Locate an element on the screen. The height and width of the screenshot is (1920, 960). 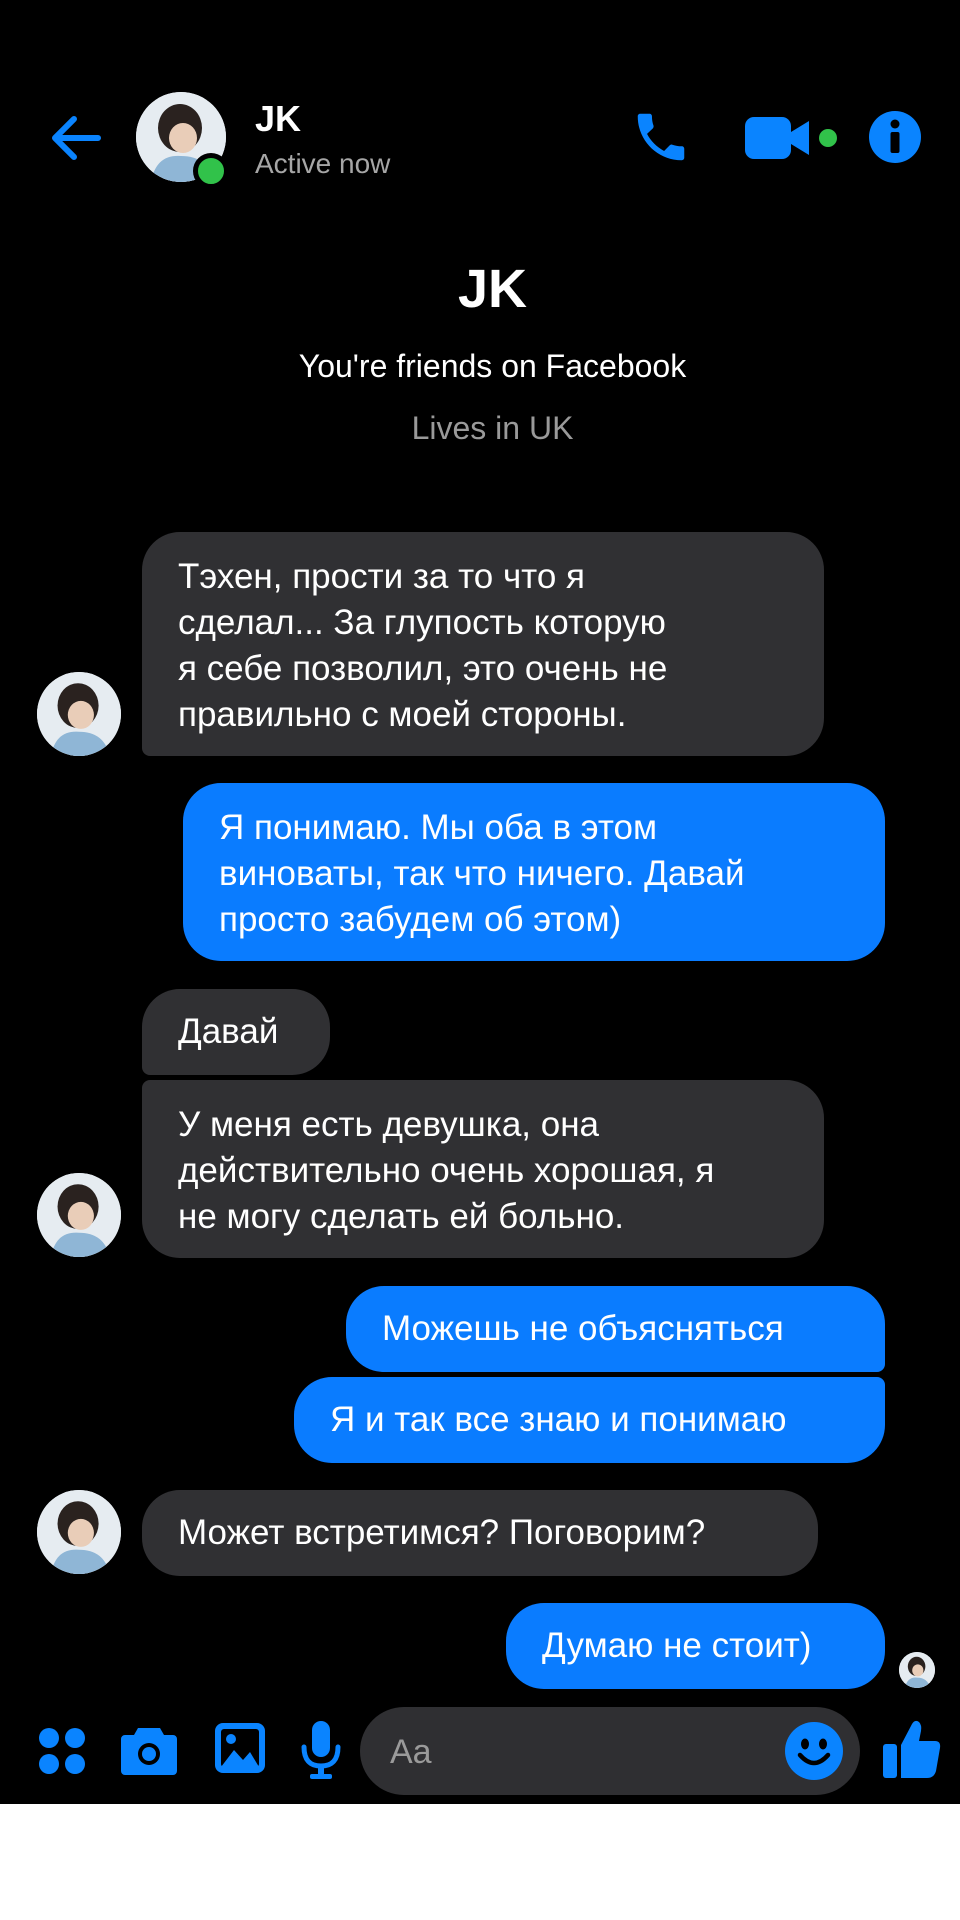
message-bubble-incoming: Может встретимся? Поговорим? is located at coordinates (480, 1533).